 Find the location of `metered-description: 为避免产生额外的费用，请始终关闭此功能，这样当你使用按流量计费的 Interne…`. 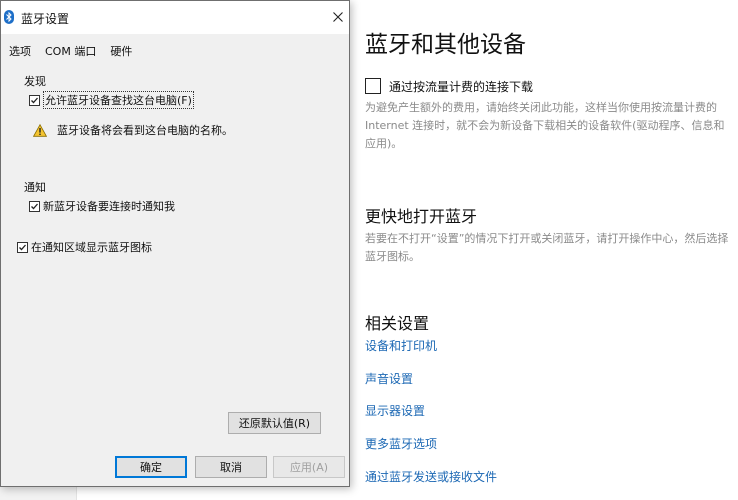

metered-description: 为避免产生额外的费用，请始终关闭此功能，这样当你使用按流量计费的 Interne… is located at coordinates (545, 125).